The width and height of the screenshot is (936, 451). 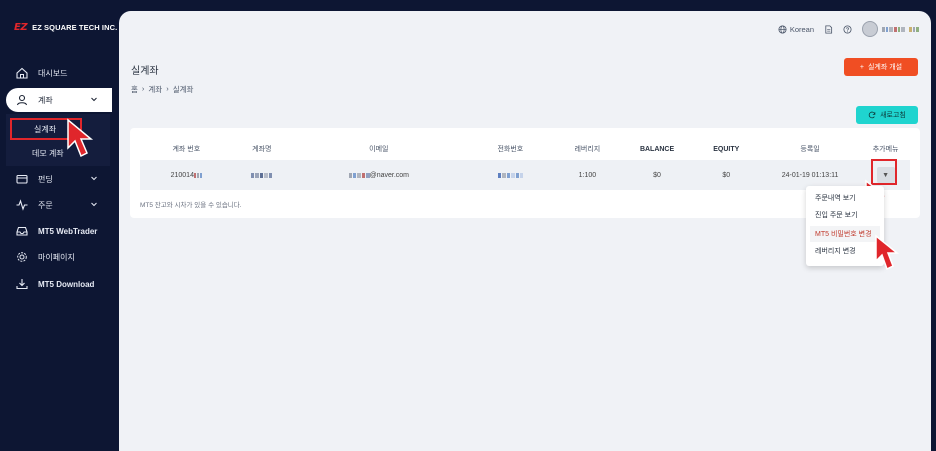 I want to click on blurred-account-name, so click(x=262, y=175).